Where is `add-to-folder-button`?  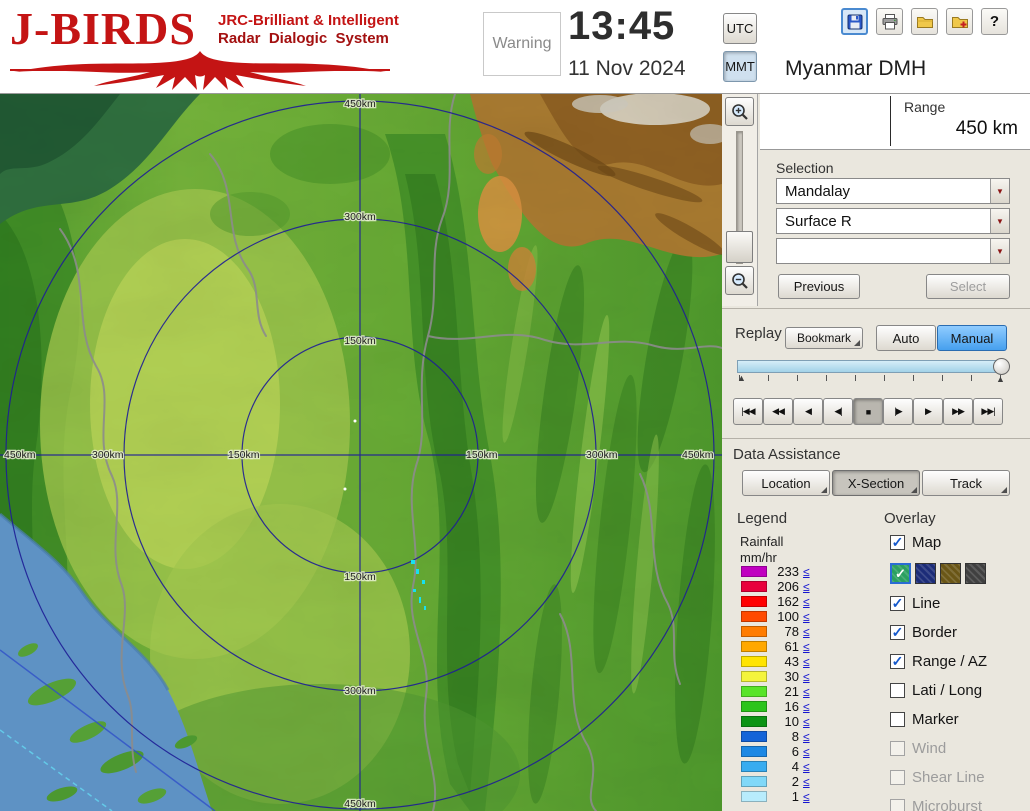
add-to-folder-button is located at coordinates (959, 21).